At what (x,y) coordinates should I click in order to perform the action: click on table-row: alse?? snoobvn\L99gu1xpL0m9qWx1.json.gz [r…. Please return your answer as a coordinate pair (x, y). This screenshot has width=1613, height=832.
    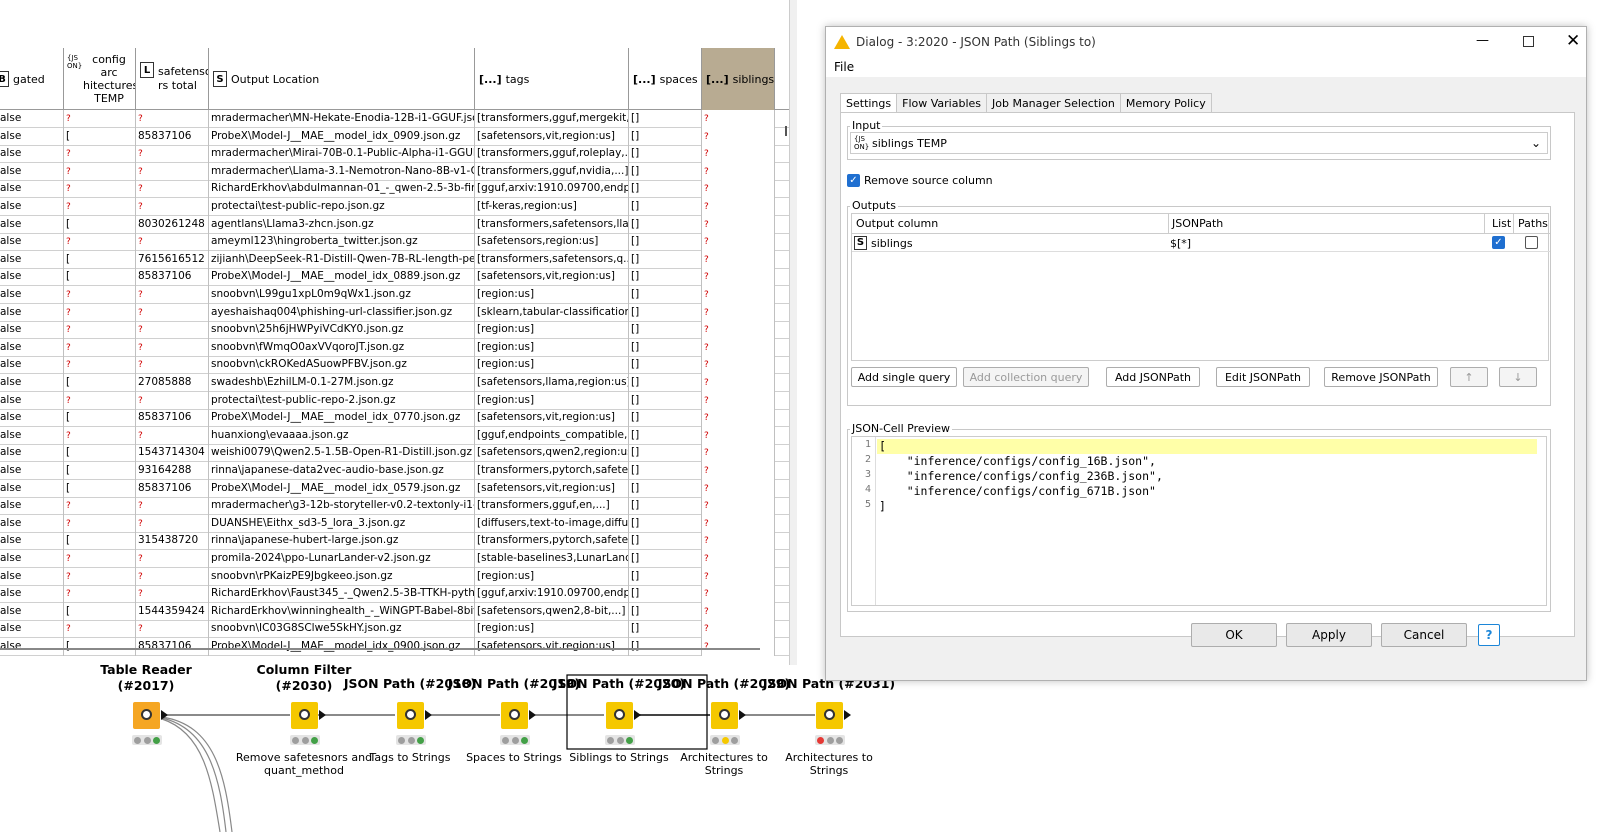
    Looking at the image, I should click on (395, 295).